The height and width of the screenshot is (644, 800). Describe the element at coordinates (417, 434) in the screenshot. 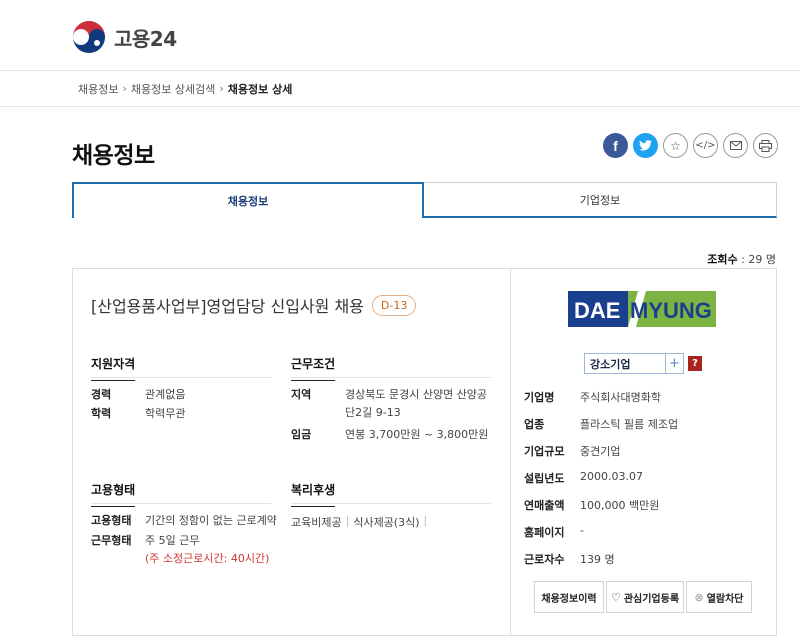

I see `info-value: 연봉 3,700만원 ~ 3,800만원` at that location.